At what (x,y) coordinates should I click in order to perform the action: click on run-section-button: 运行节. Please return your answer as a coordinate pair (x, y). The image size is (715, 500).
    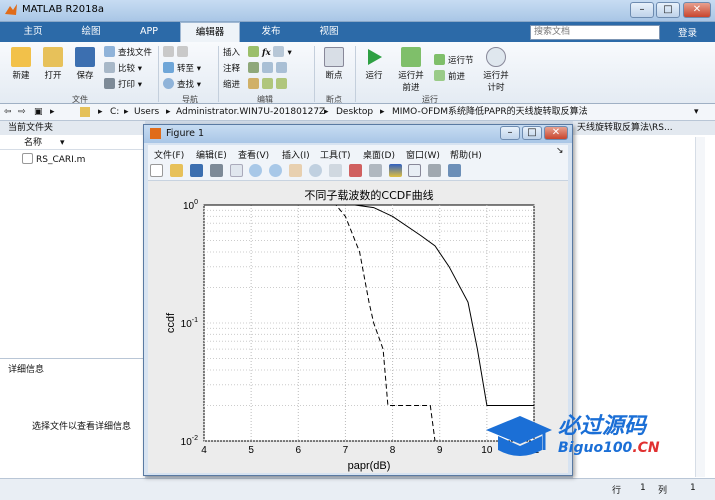
    Looking at the image, I should click on (454, 60).